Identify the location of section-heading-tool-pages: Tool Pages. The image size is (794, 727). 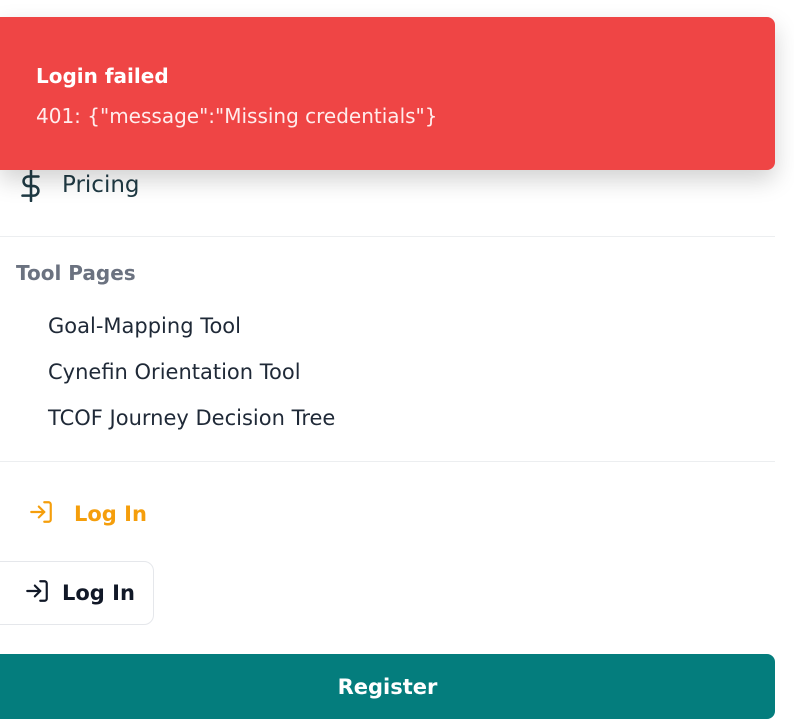
(76, 273).